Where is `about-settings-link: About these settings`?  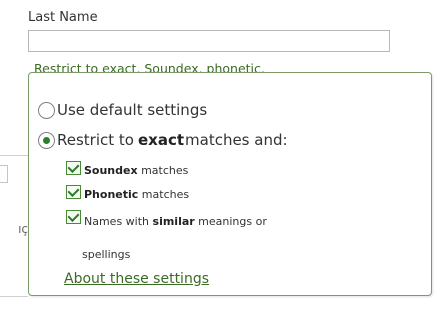 about-settings-link: About these settings is located at coordinates (136, 279).